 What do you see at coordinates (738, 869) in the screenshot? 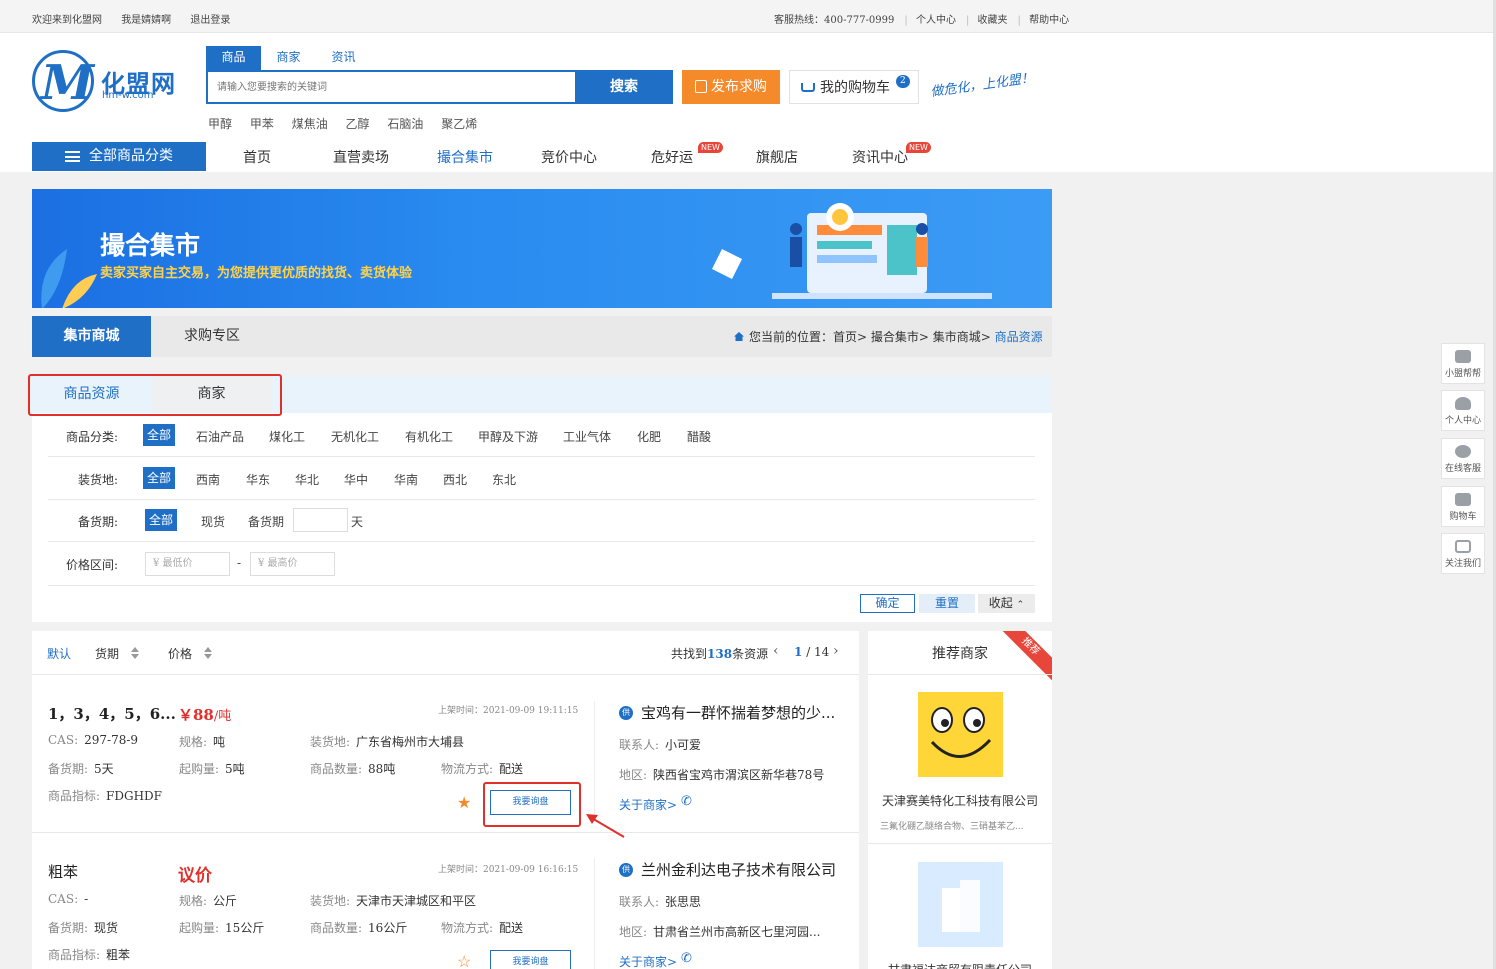
I see `seller-name: 兰州金利达电子技术有限公司` at bounding box center [738, 869].